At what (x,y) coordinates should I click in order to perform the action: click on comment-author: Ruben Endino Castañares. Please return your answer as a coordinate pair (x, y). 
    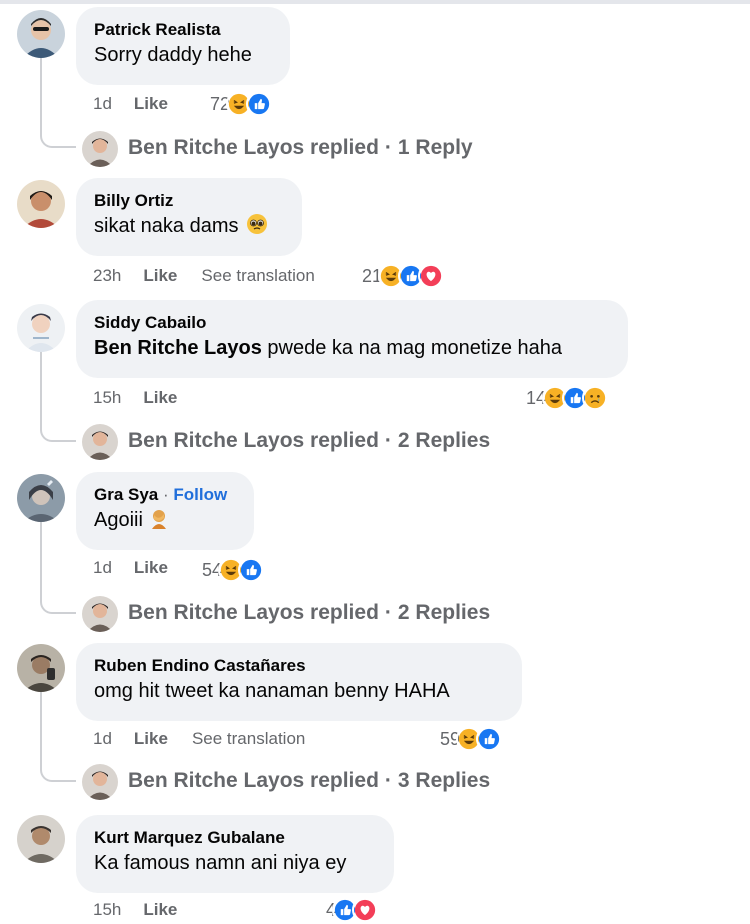
    Looking at the image, I should click on (299, 666).